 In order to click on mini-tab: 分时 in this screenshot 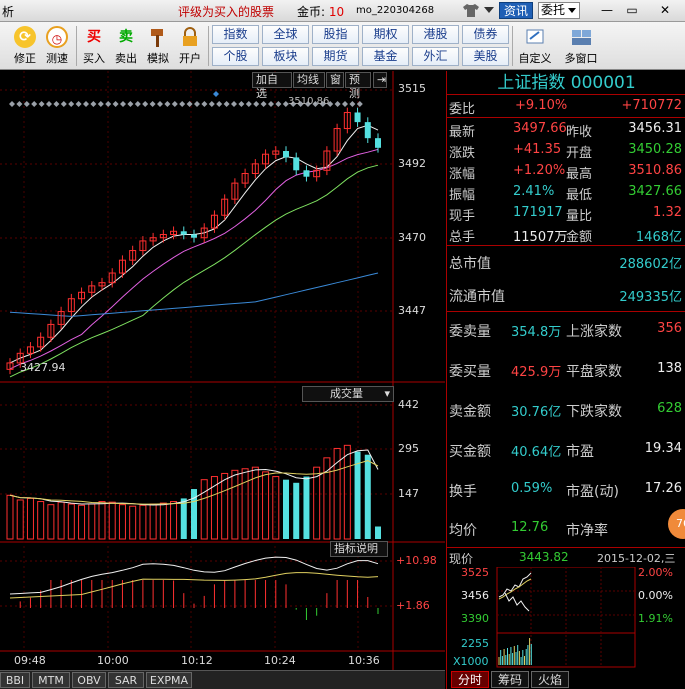, I will do `click(470, 679)`.